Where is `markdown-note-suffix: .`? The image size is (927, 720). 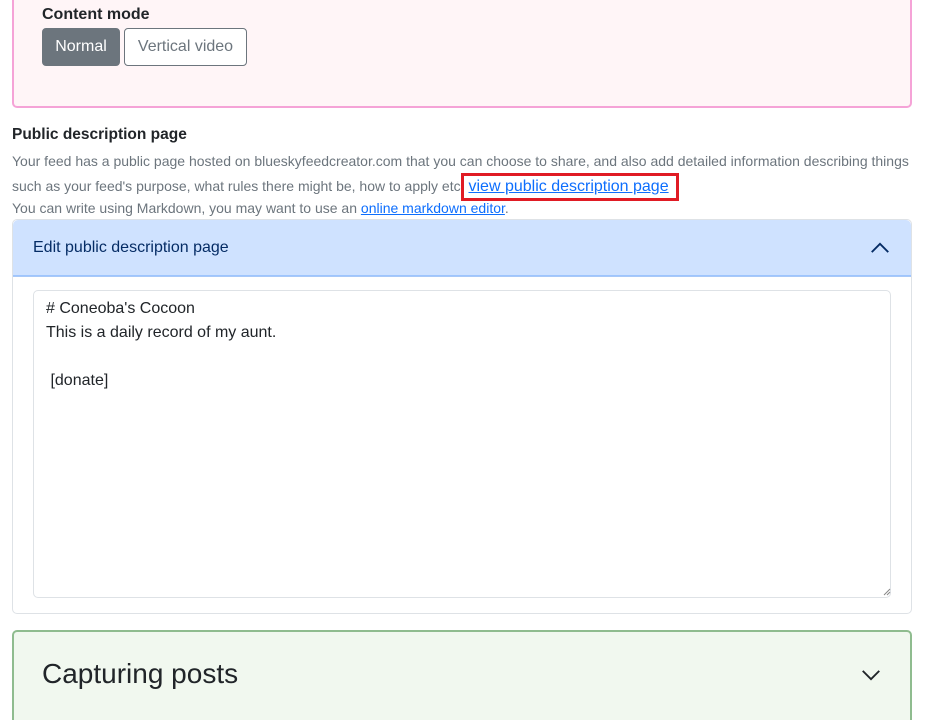
markdown-note-suffix: . is located at coordinates (506, 208).